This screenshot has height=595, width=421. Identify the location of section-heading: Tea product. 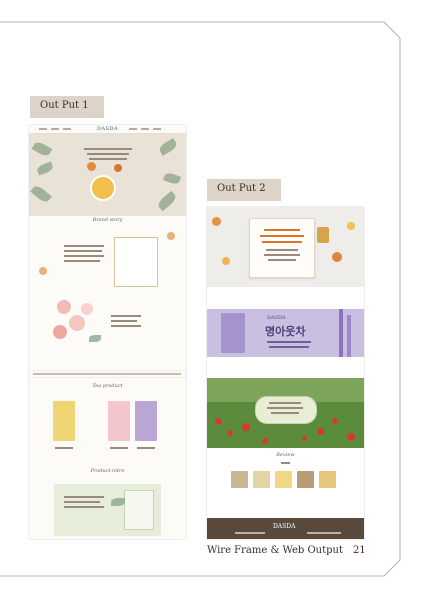
(107, 386).